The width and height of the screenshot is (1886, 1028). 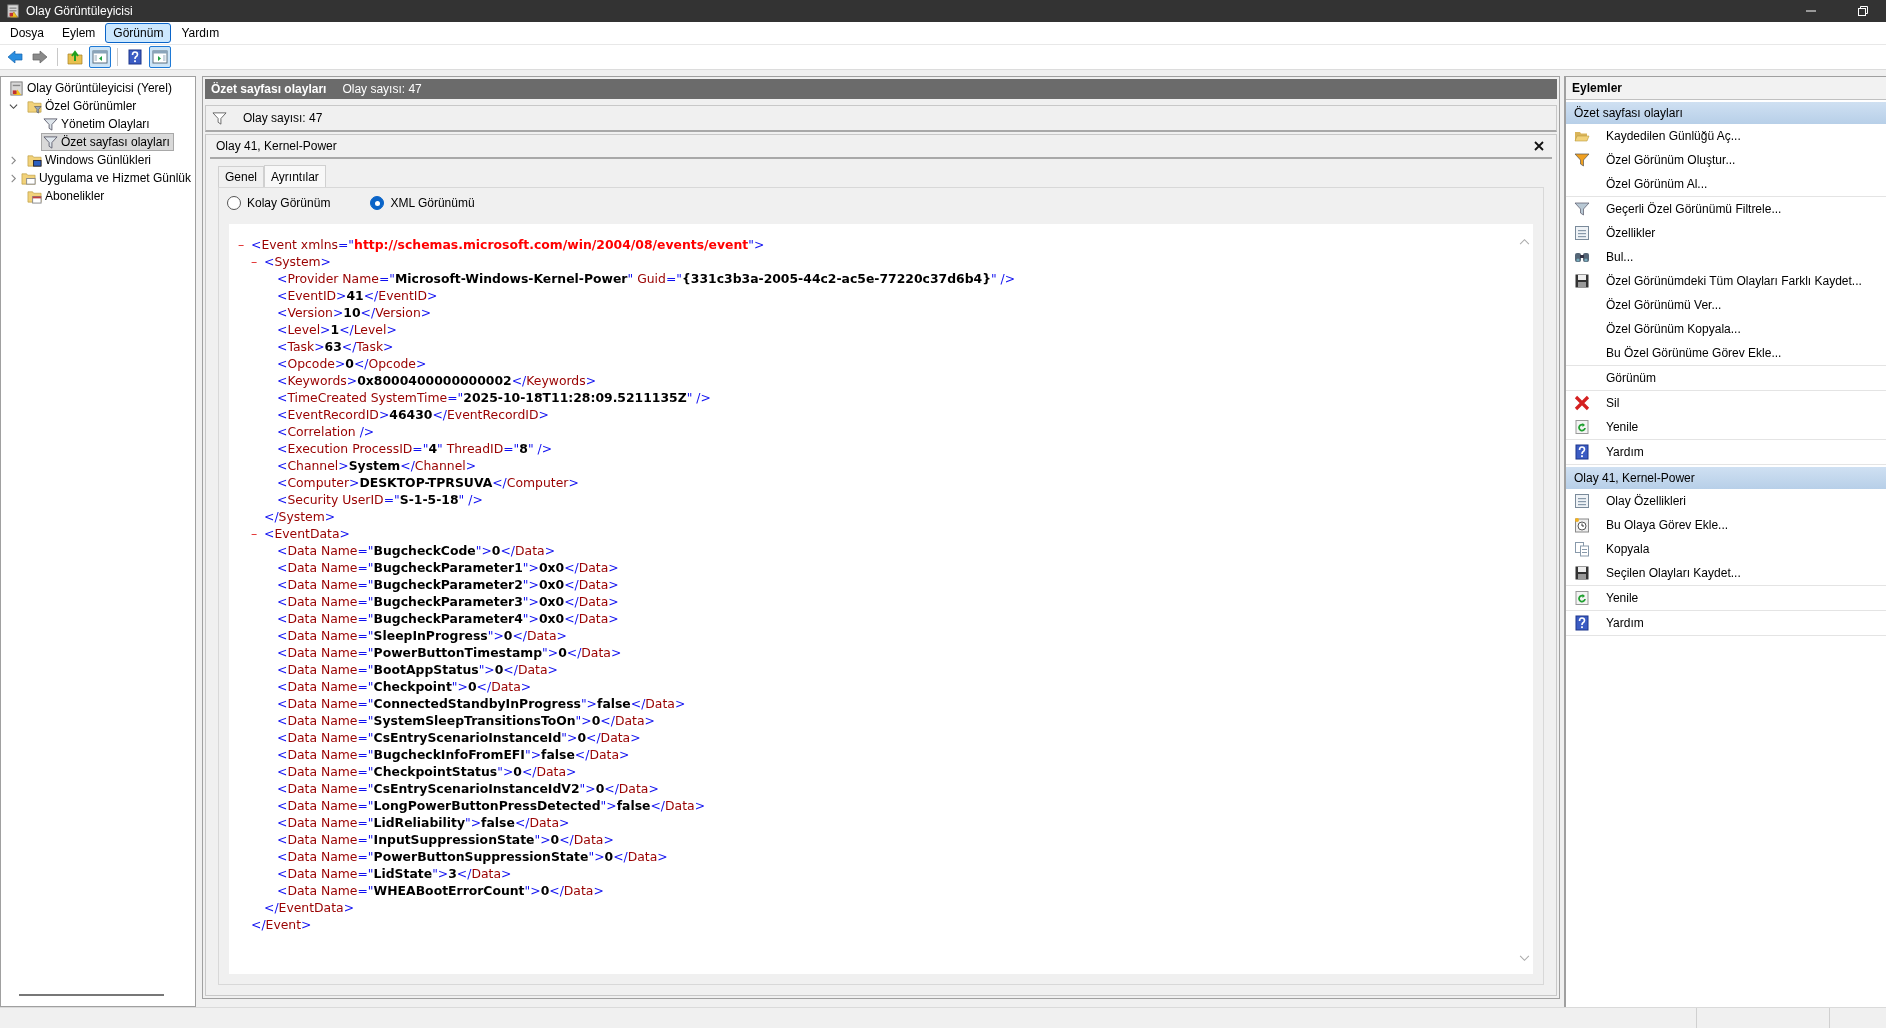 I want to click on xml-line: <Data Name="PowerButtonTimestamp">0</Data>, so click(x=449, y=652).